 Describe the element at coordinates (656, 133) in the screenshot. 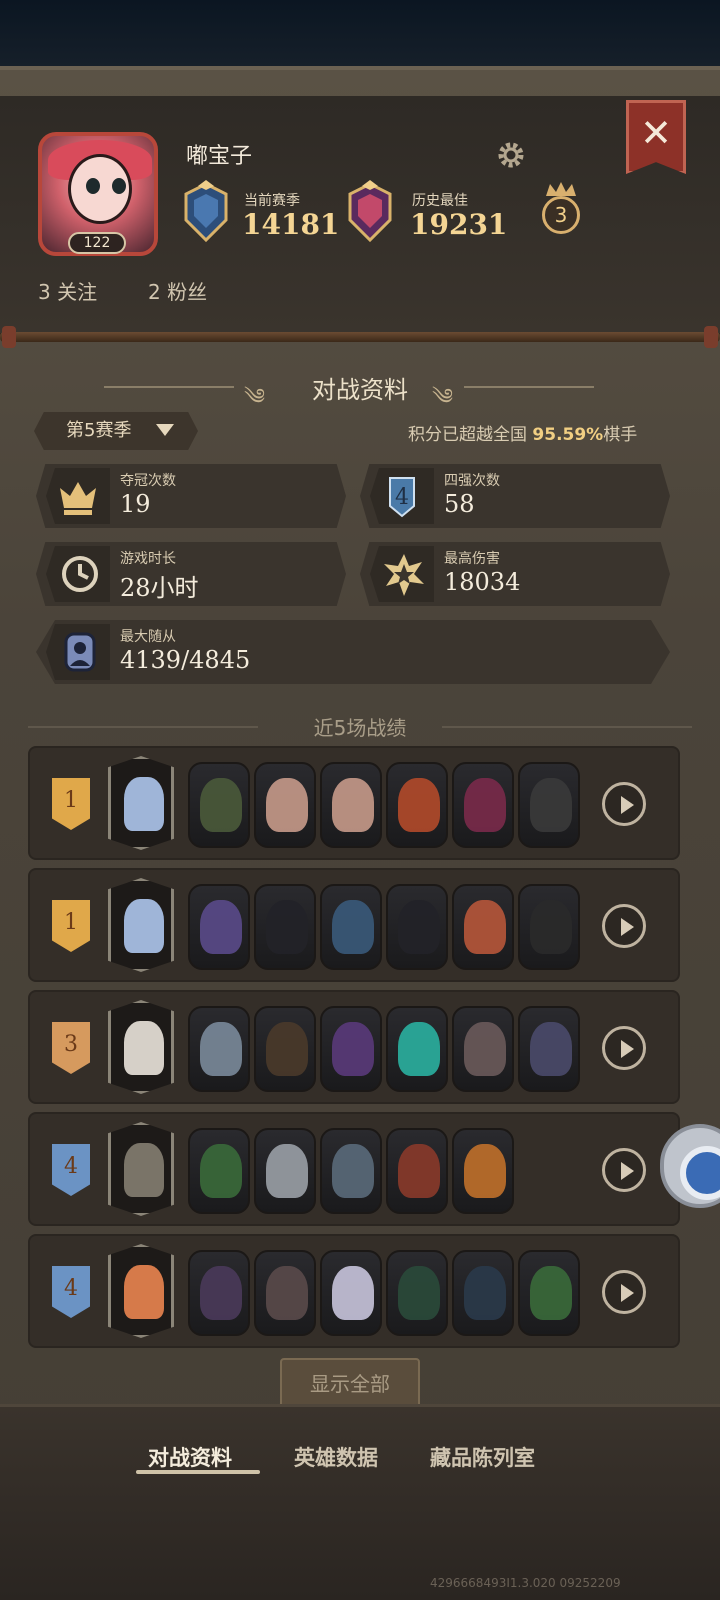

I see `close-icon: ✕` at that location.